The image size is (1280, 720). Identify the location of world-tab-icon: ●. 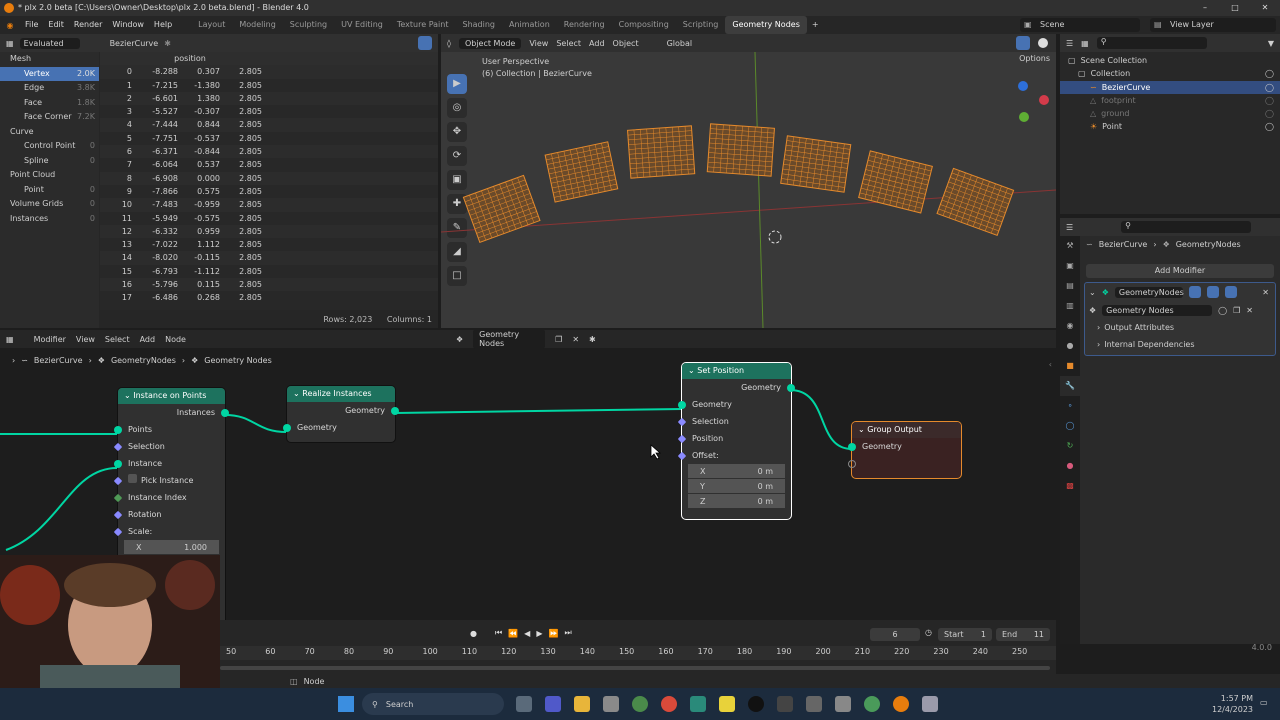
(1070, 346).